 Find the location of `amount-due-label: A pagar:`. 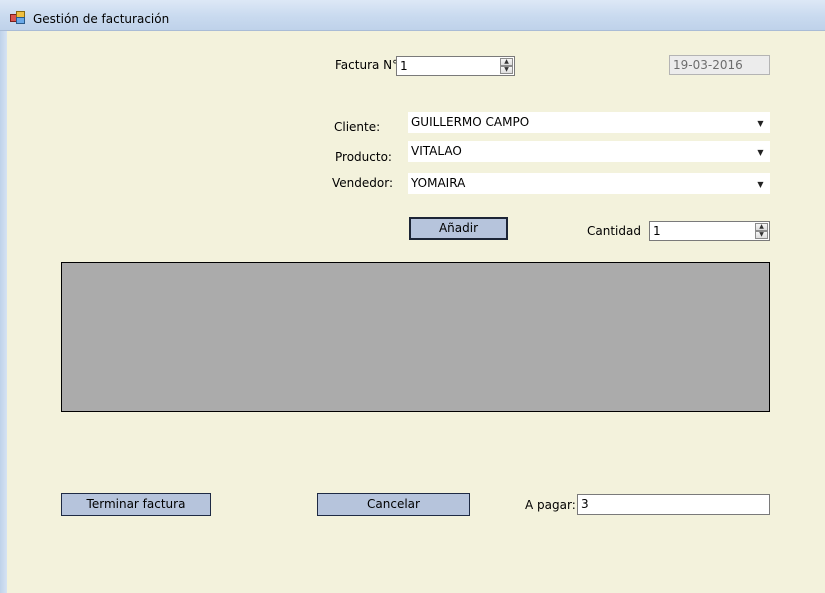

amount-due-label: A pagar: is located at coordinates (550, 505).